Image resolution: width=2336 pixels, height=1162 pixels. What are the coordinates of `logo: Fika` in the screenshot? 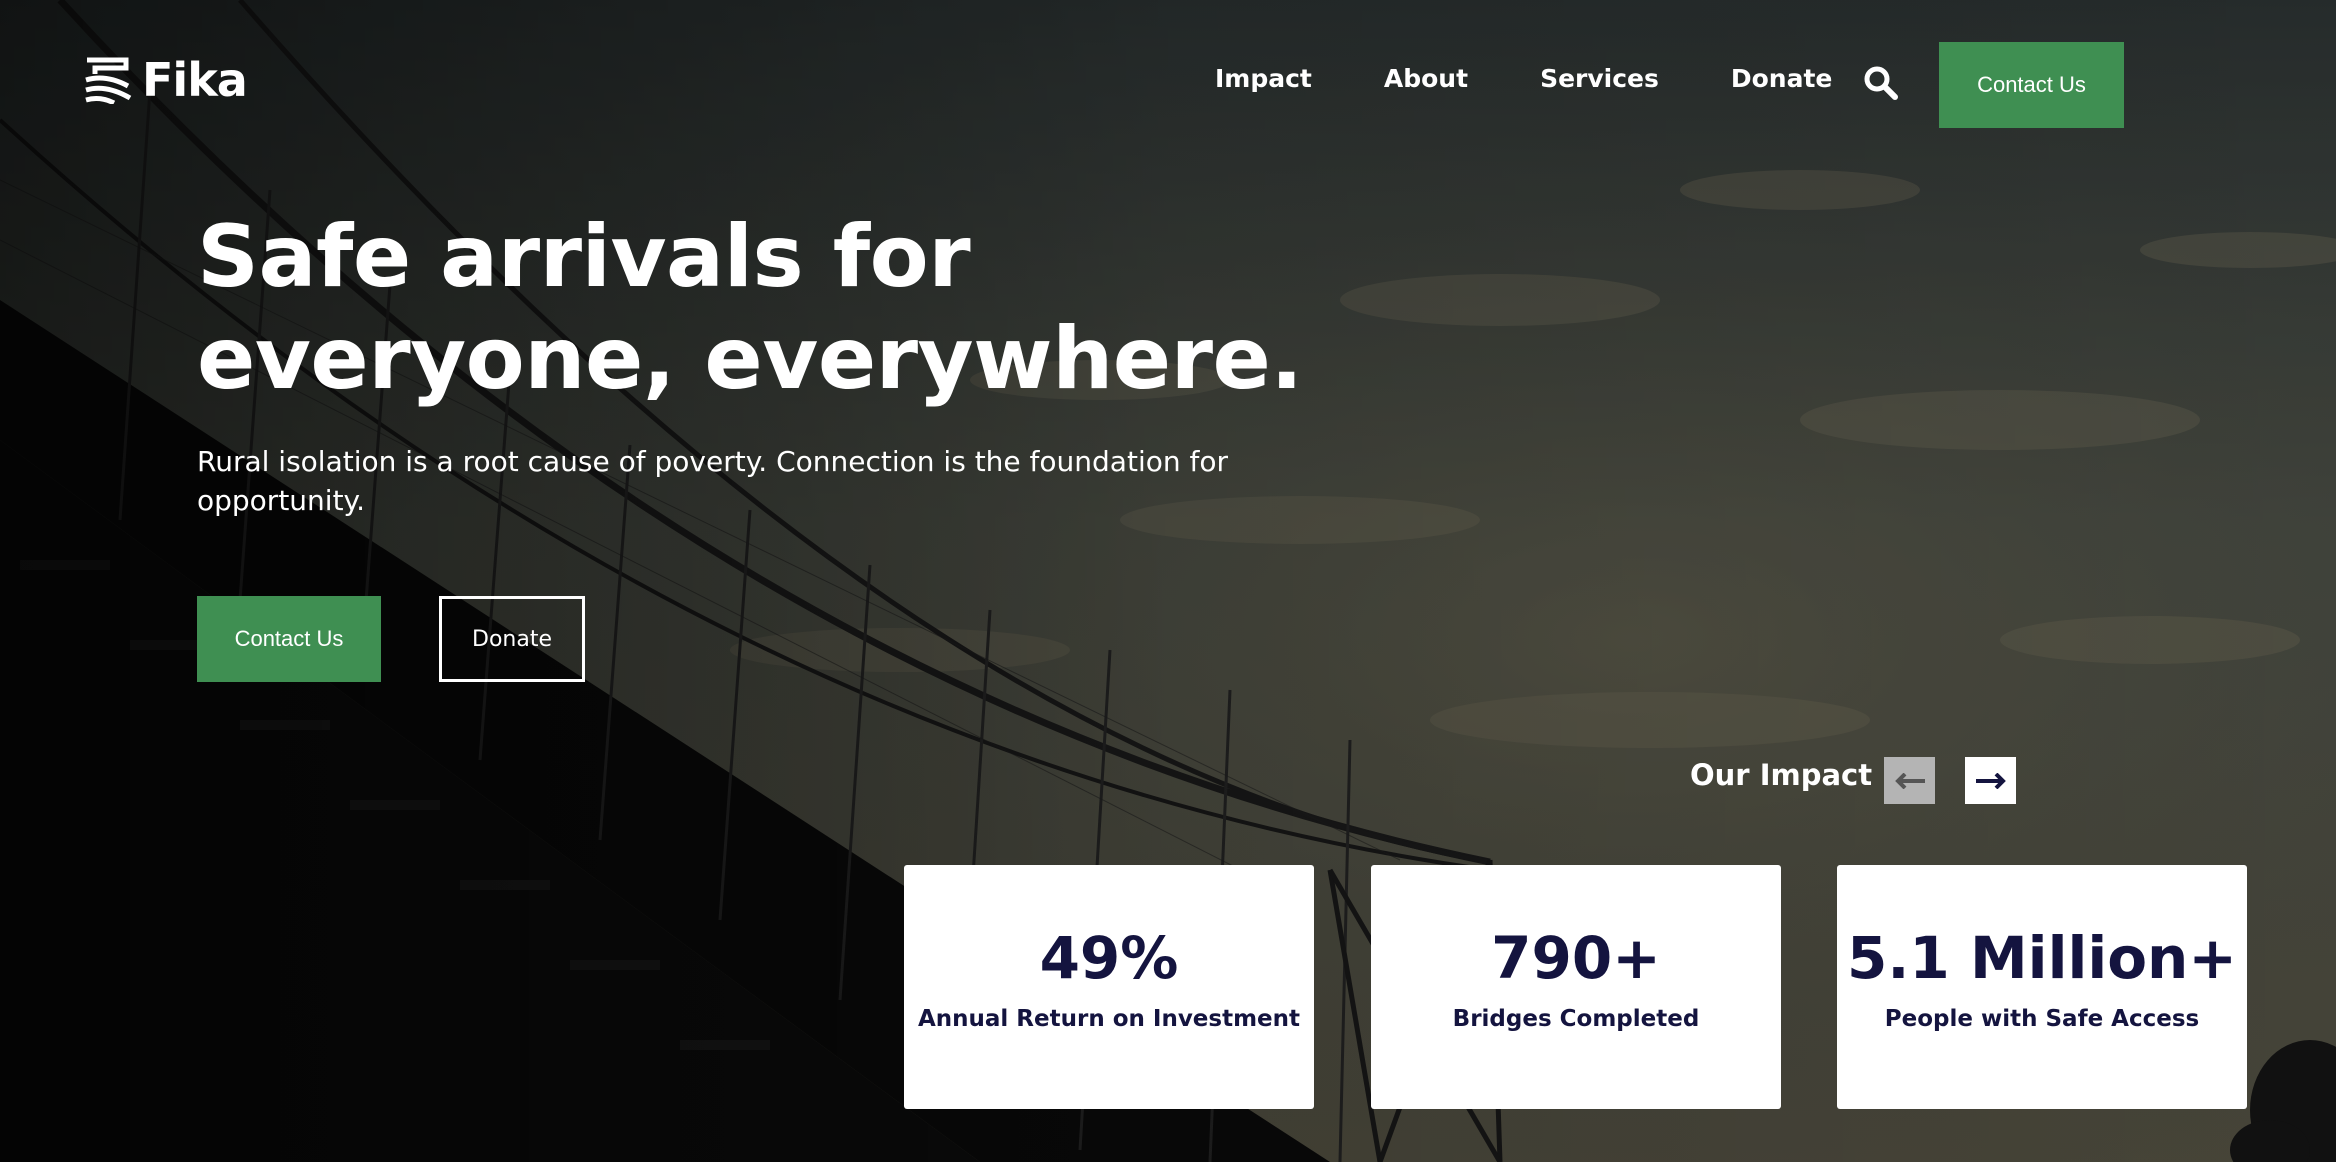 It's located at (166, 80).